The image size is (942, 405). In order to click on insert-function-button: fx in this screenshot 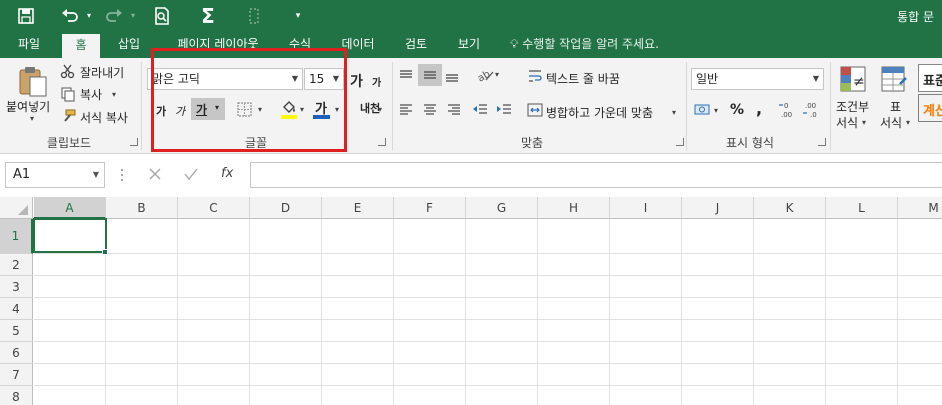, I will do `click(227, 173)`.